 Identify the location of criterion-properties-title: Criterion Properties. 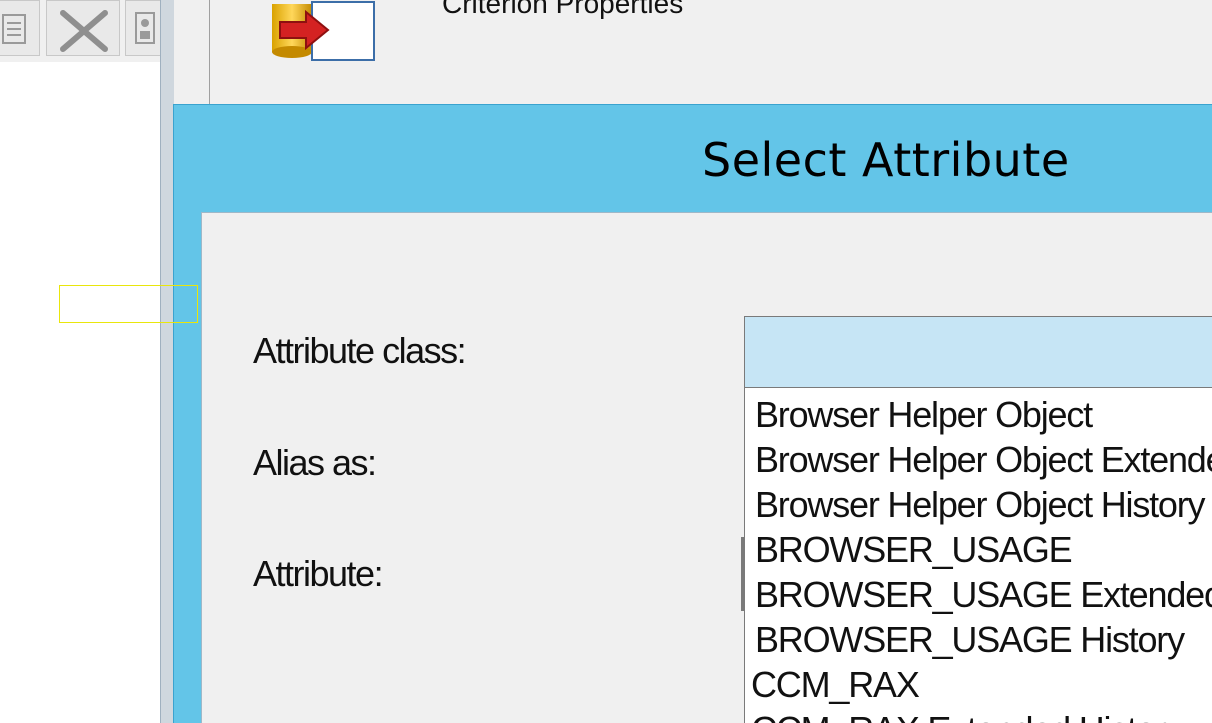
(563, 9).